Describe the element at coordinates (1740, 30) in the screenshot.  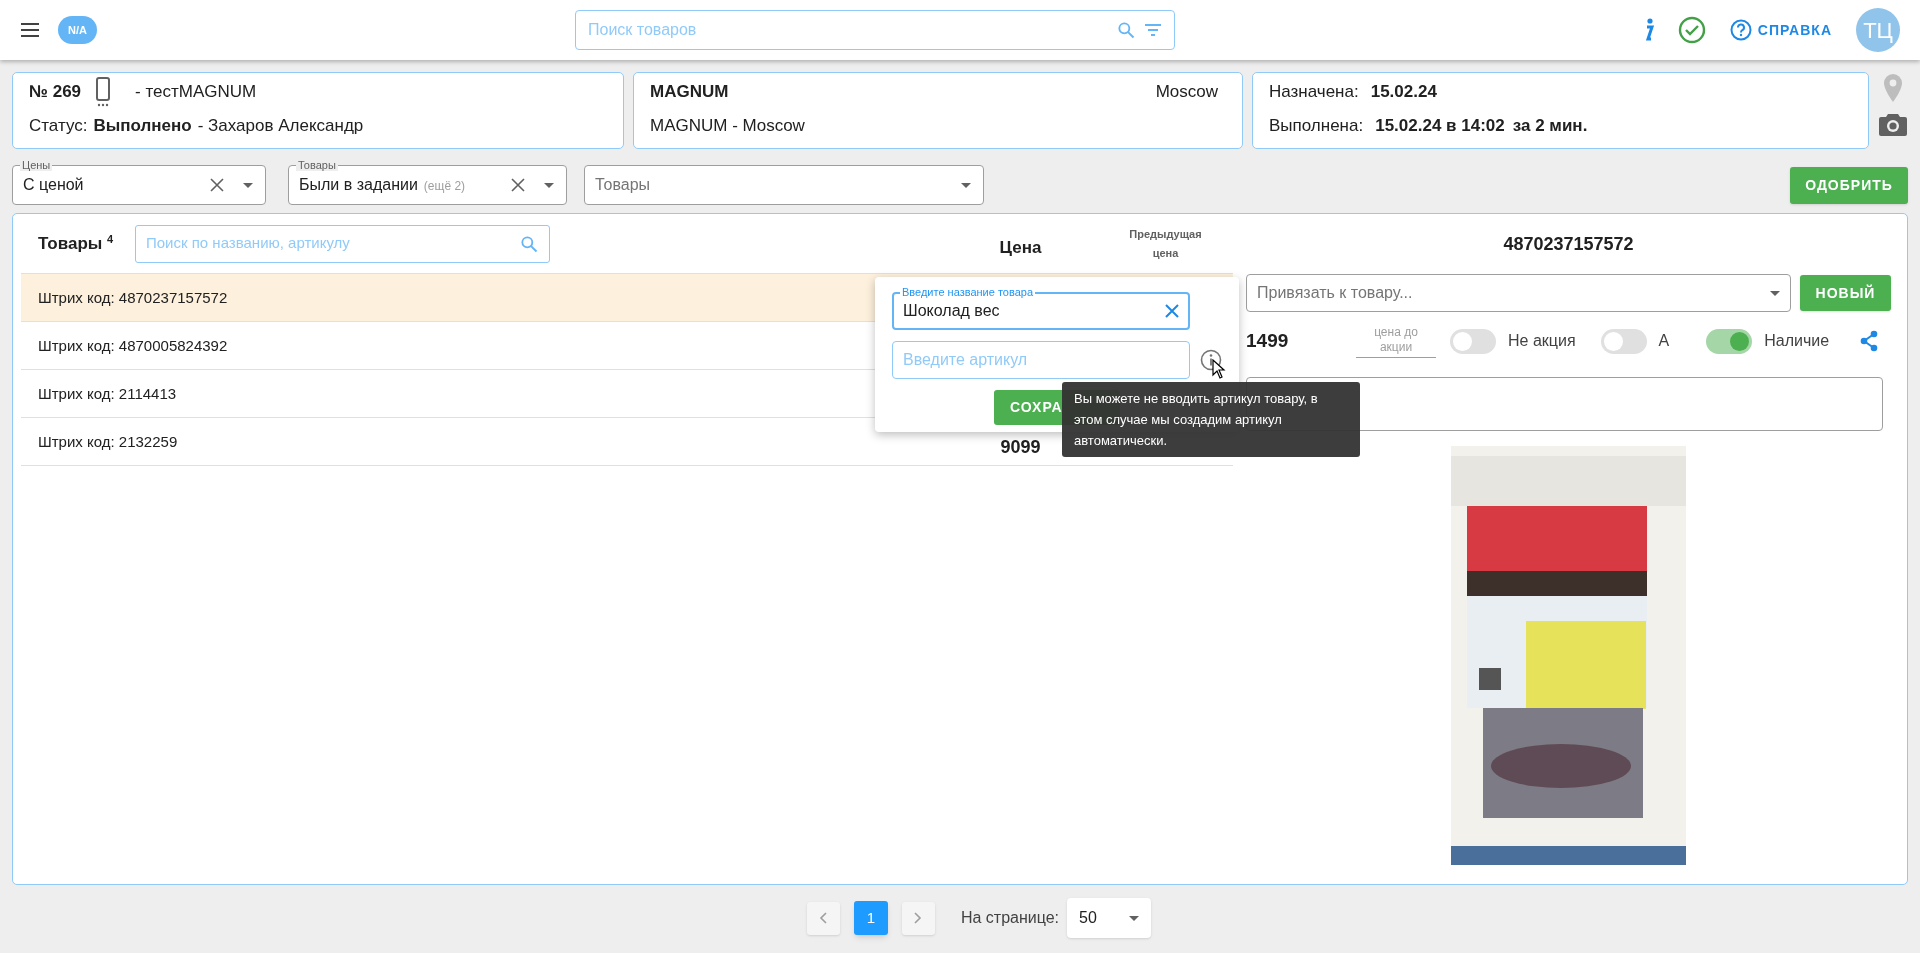
I see `help-icon` at that location.